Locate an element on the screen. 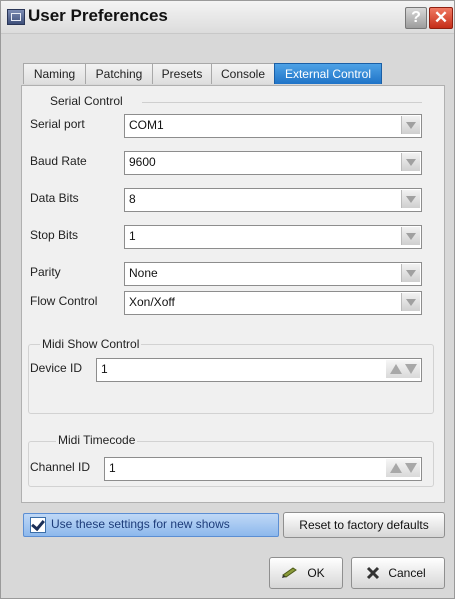  help-icon: ? is located at coordinates (416, 17).